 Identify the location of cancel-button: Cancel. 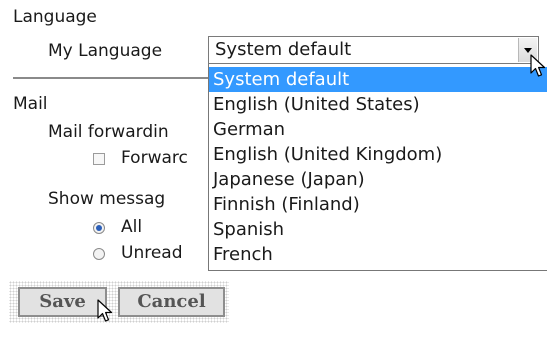
(171, 302).